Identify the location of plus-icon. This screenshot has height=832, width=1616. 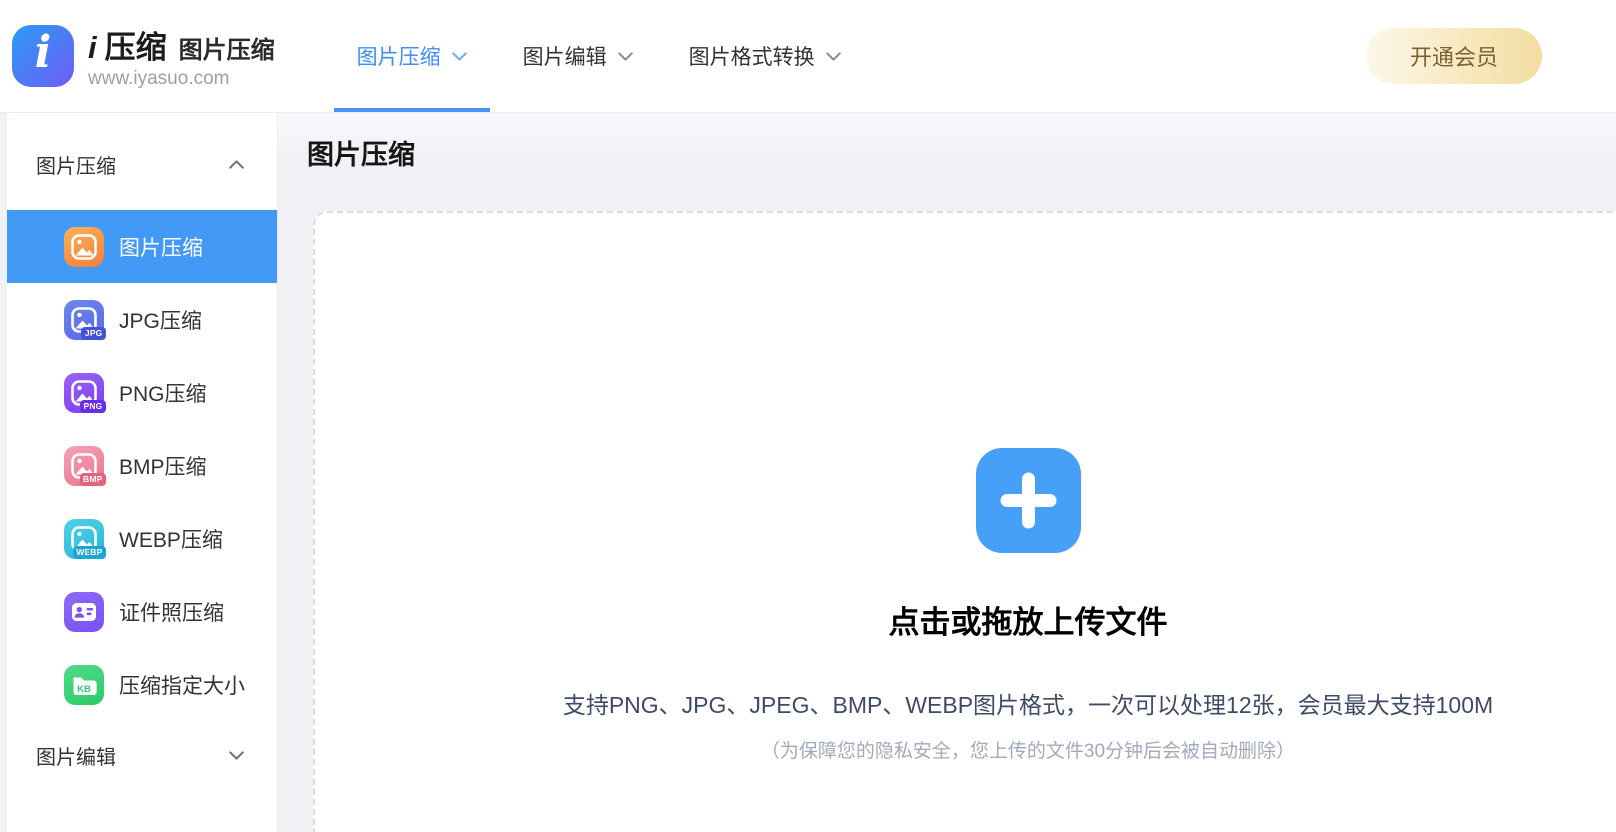
(1028, 500).